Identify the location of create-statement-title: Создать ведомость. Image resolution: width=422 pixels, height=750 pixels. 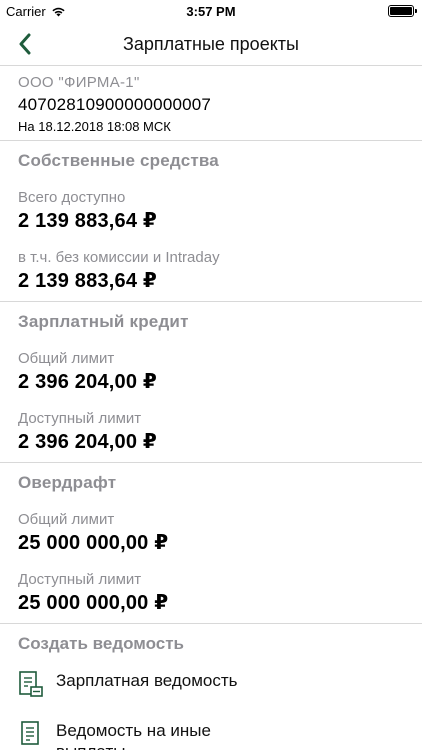
(101, 643).